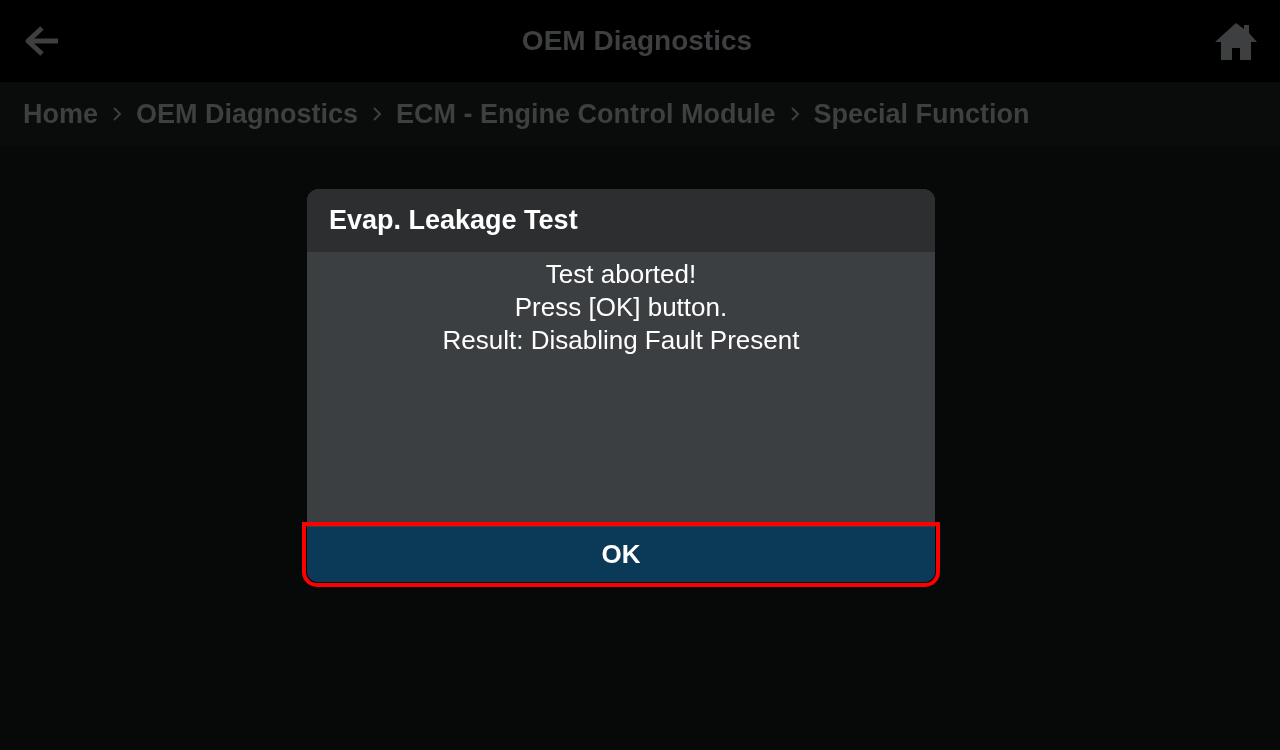 The height and width of the screenshot is (750, 1280). Describe the element at coordinates (42, 41) in the screenshot. I see `back-arrow-icon` at that location.